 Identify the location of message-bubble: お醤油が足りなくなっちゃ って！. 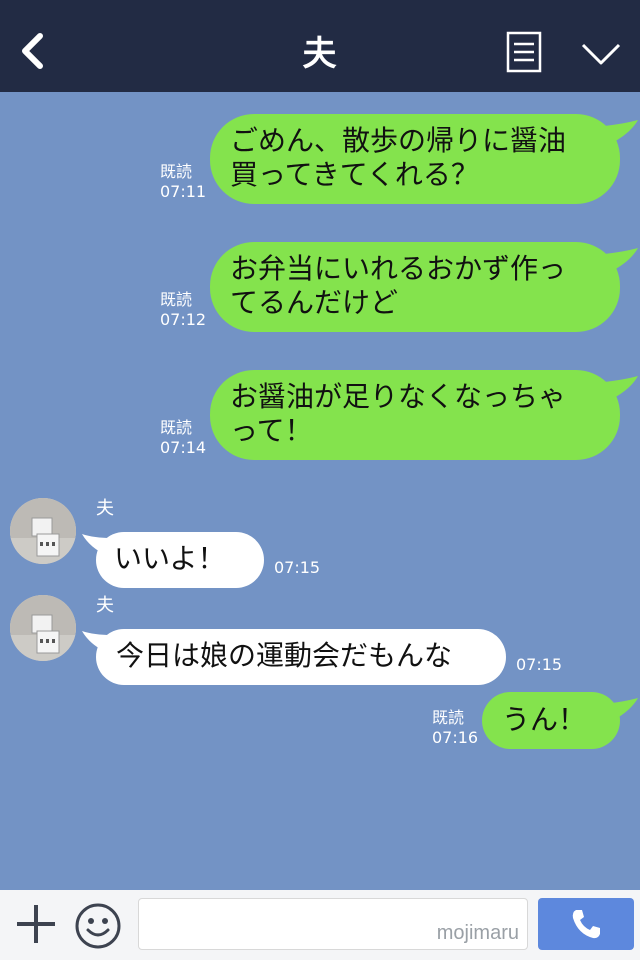
(415, 415).